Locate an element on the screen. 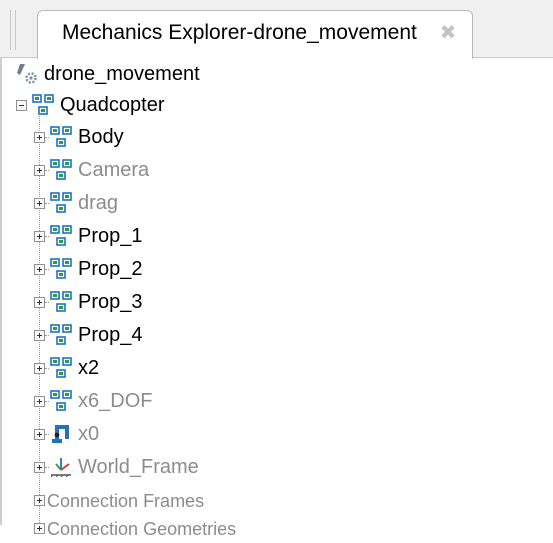 The width and height of the screenshot is (553, 543). tree-item-label: World_Frame is located at coordinates (138, 467).